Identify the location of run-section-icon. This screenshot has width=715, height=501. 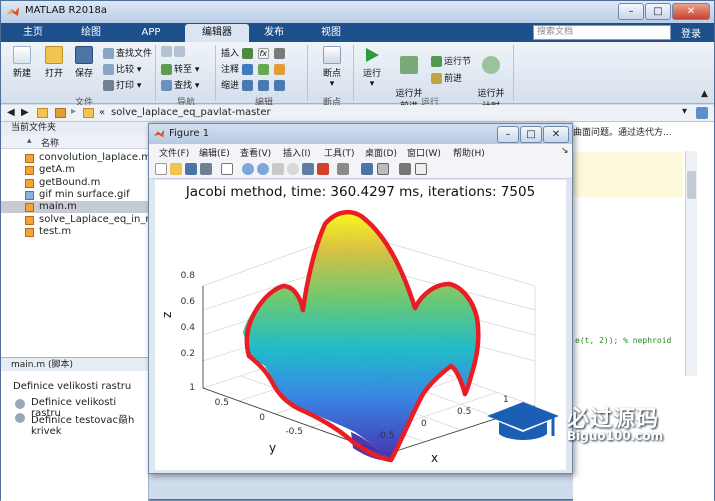
(436, 61).